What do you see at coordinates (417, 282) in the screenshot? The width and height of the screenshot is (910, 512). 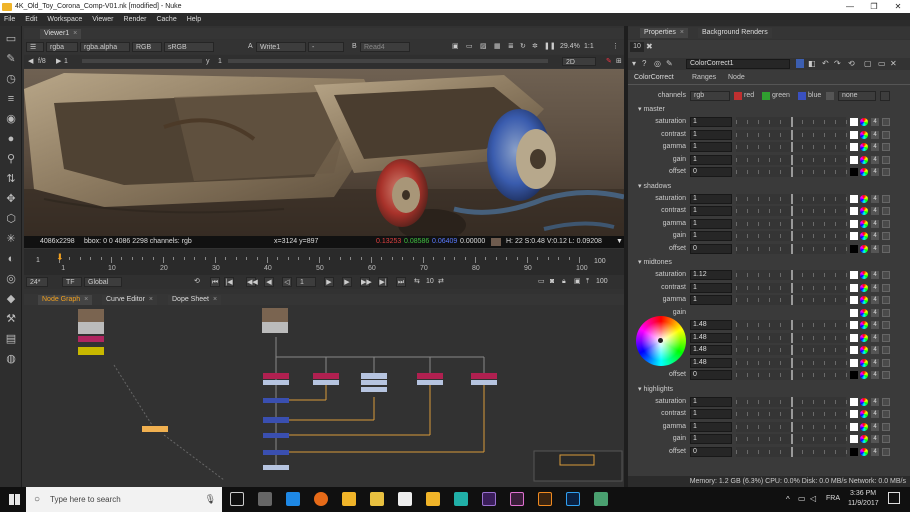 I see `step-icon: ⇆` at bounding box center [417, 282].